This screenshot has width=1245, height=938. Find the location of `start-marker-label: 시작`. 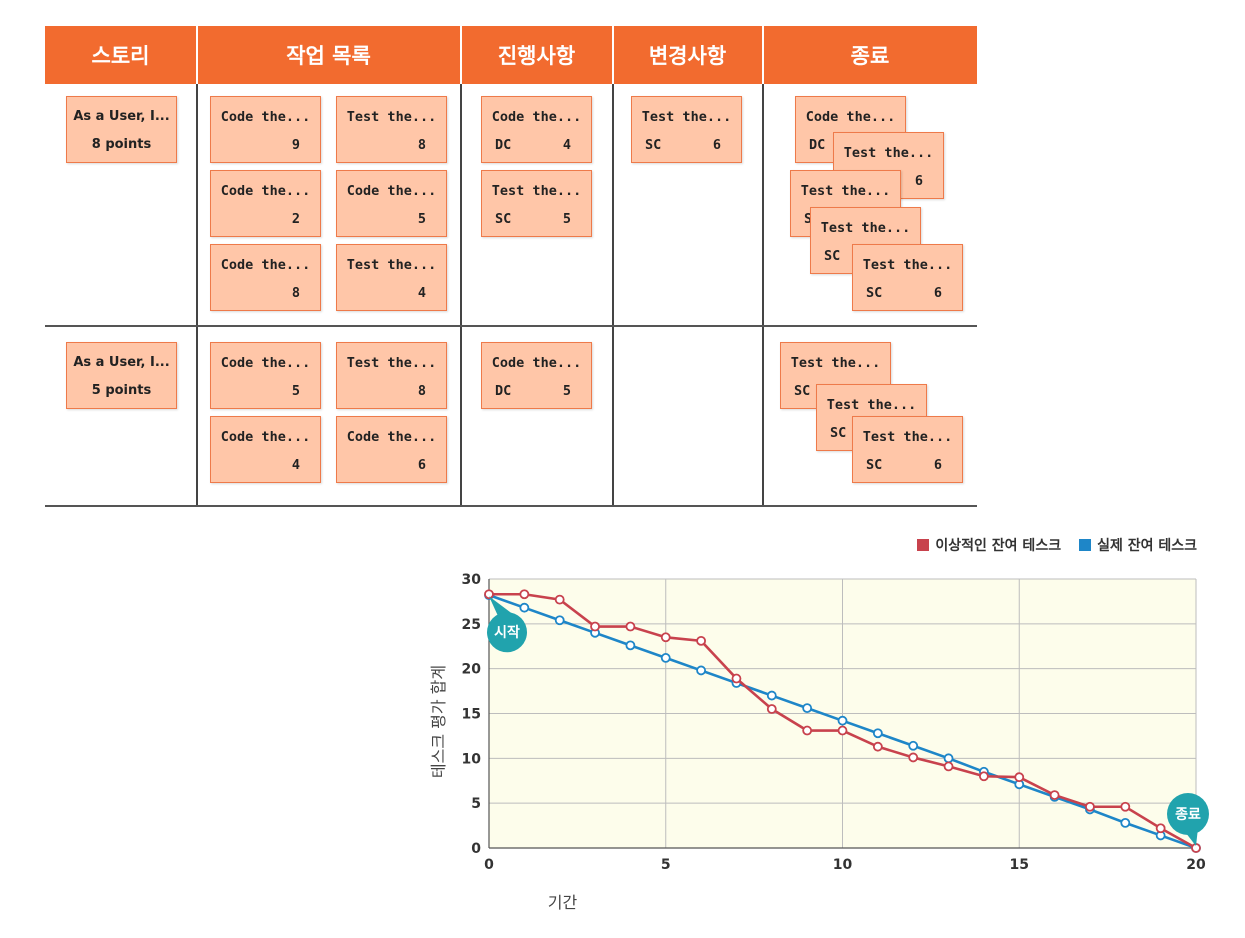

start-marker-label: 시작 is located at coordinates (507, 632).